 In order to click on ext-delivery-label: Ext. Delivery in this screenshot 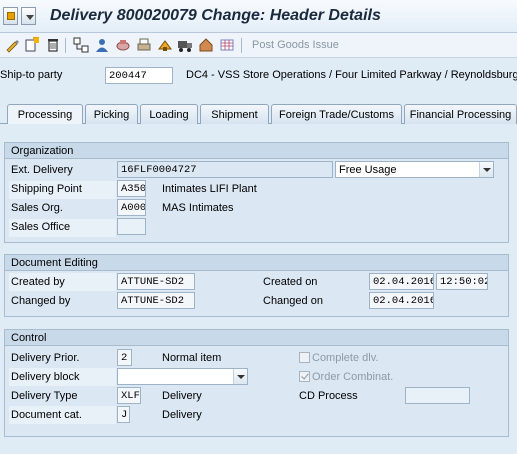, I will do `click(42, 170)`.